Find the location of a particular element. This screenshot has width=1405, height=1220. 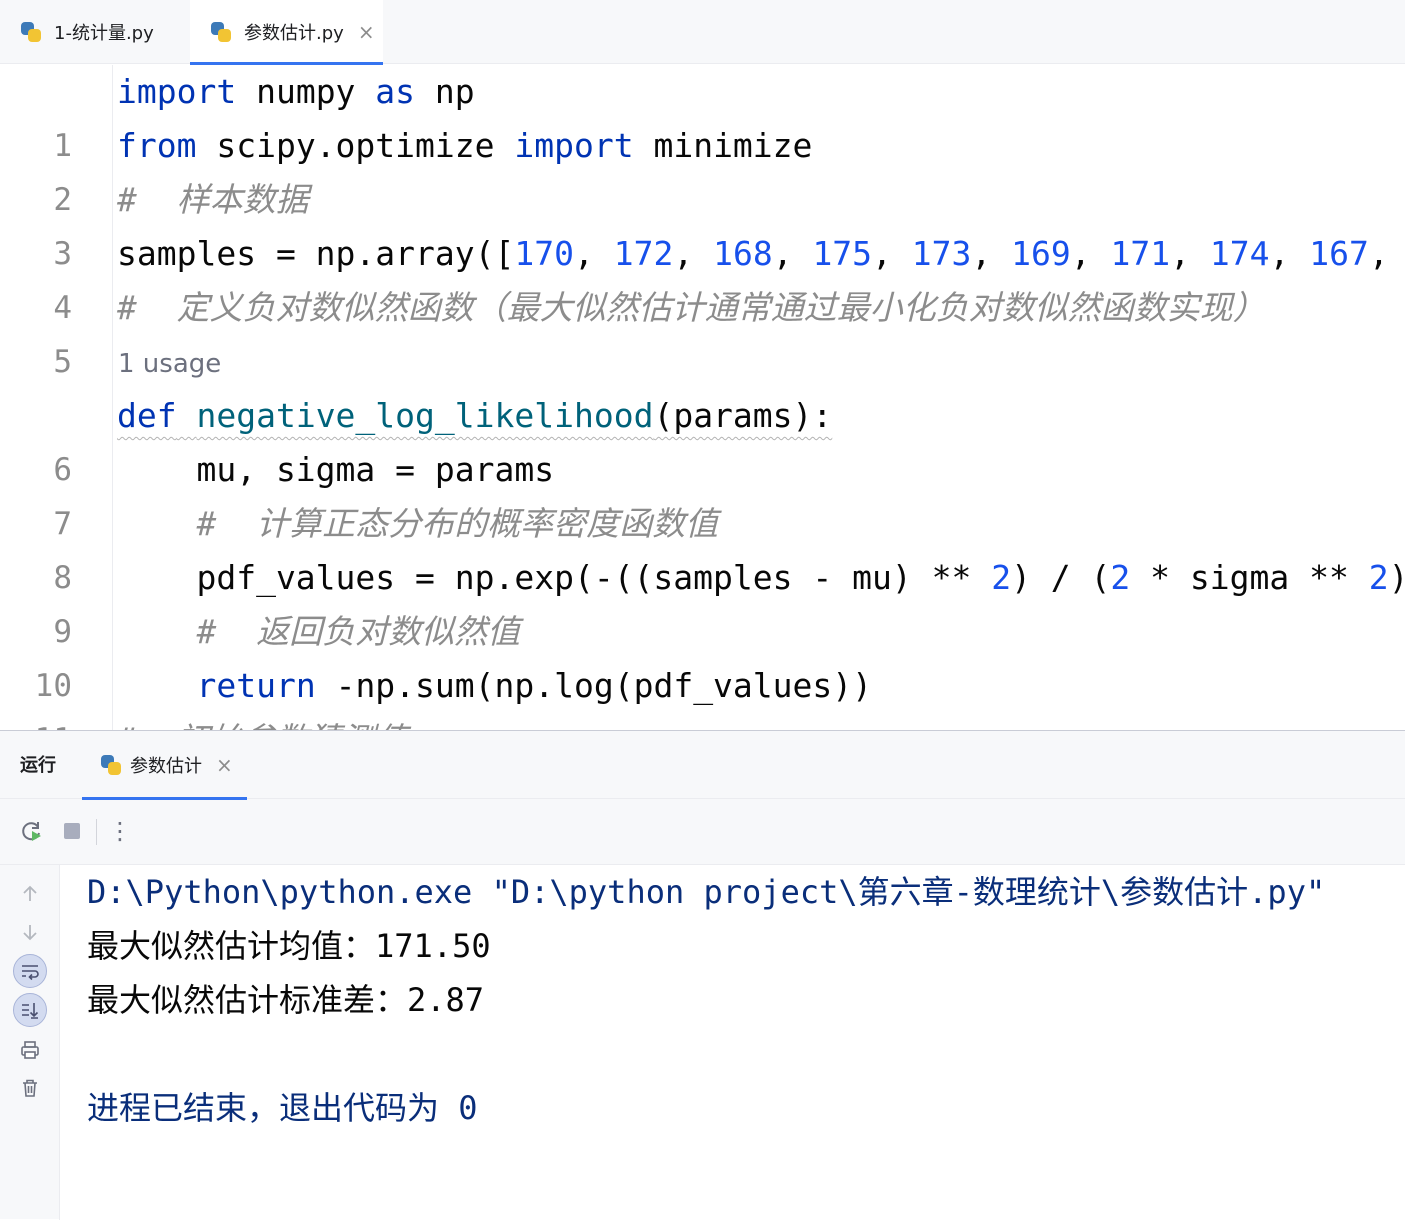

code-line: 6 def negative_log_likelihood(params): is located at coordinates (702, 438).